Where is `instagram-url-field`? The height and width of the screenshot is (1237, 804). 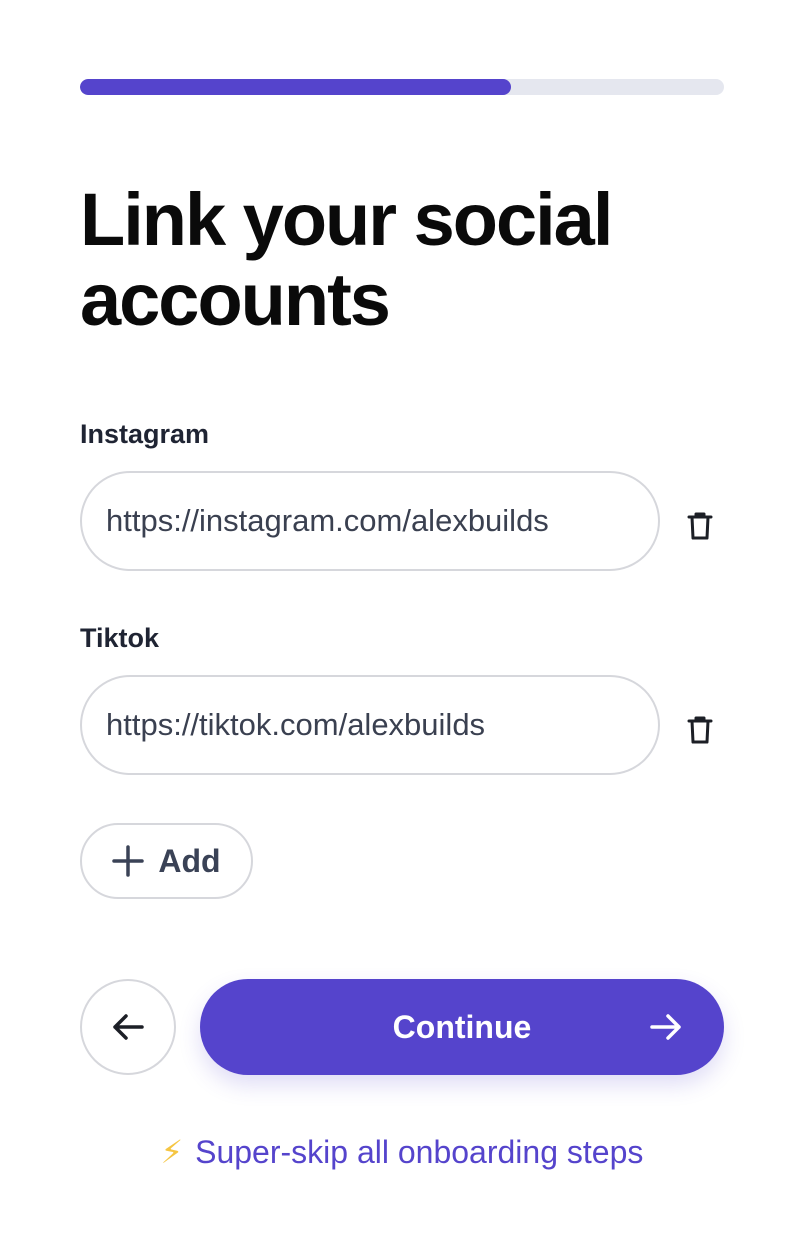 instagram-url-field is located at coordinates (370, 521).